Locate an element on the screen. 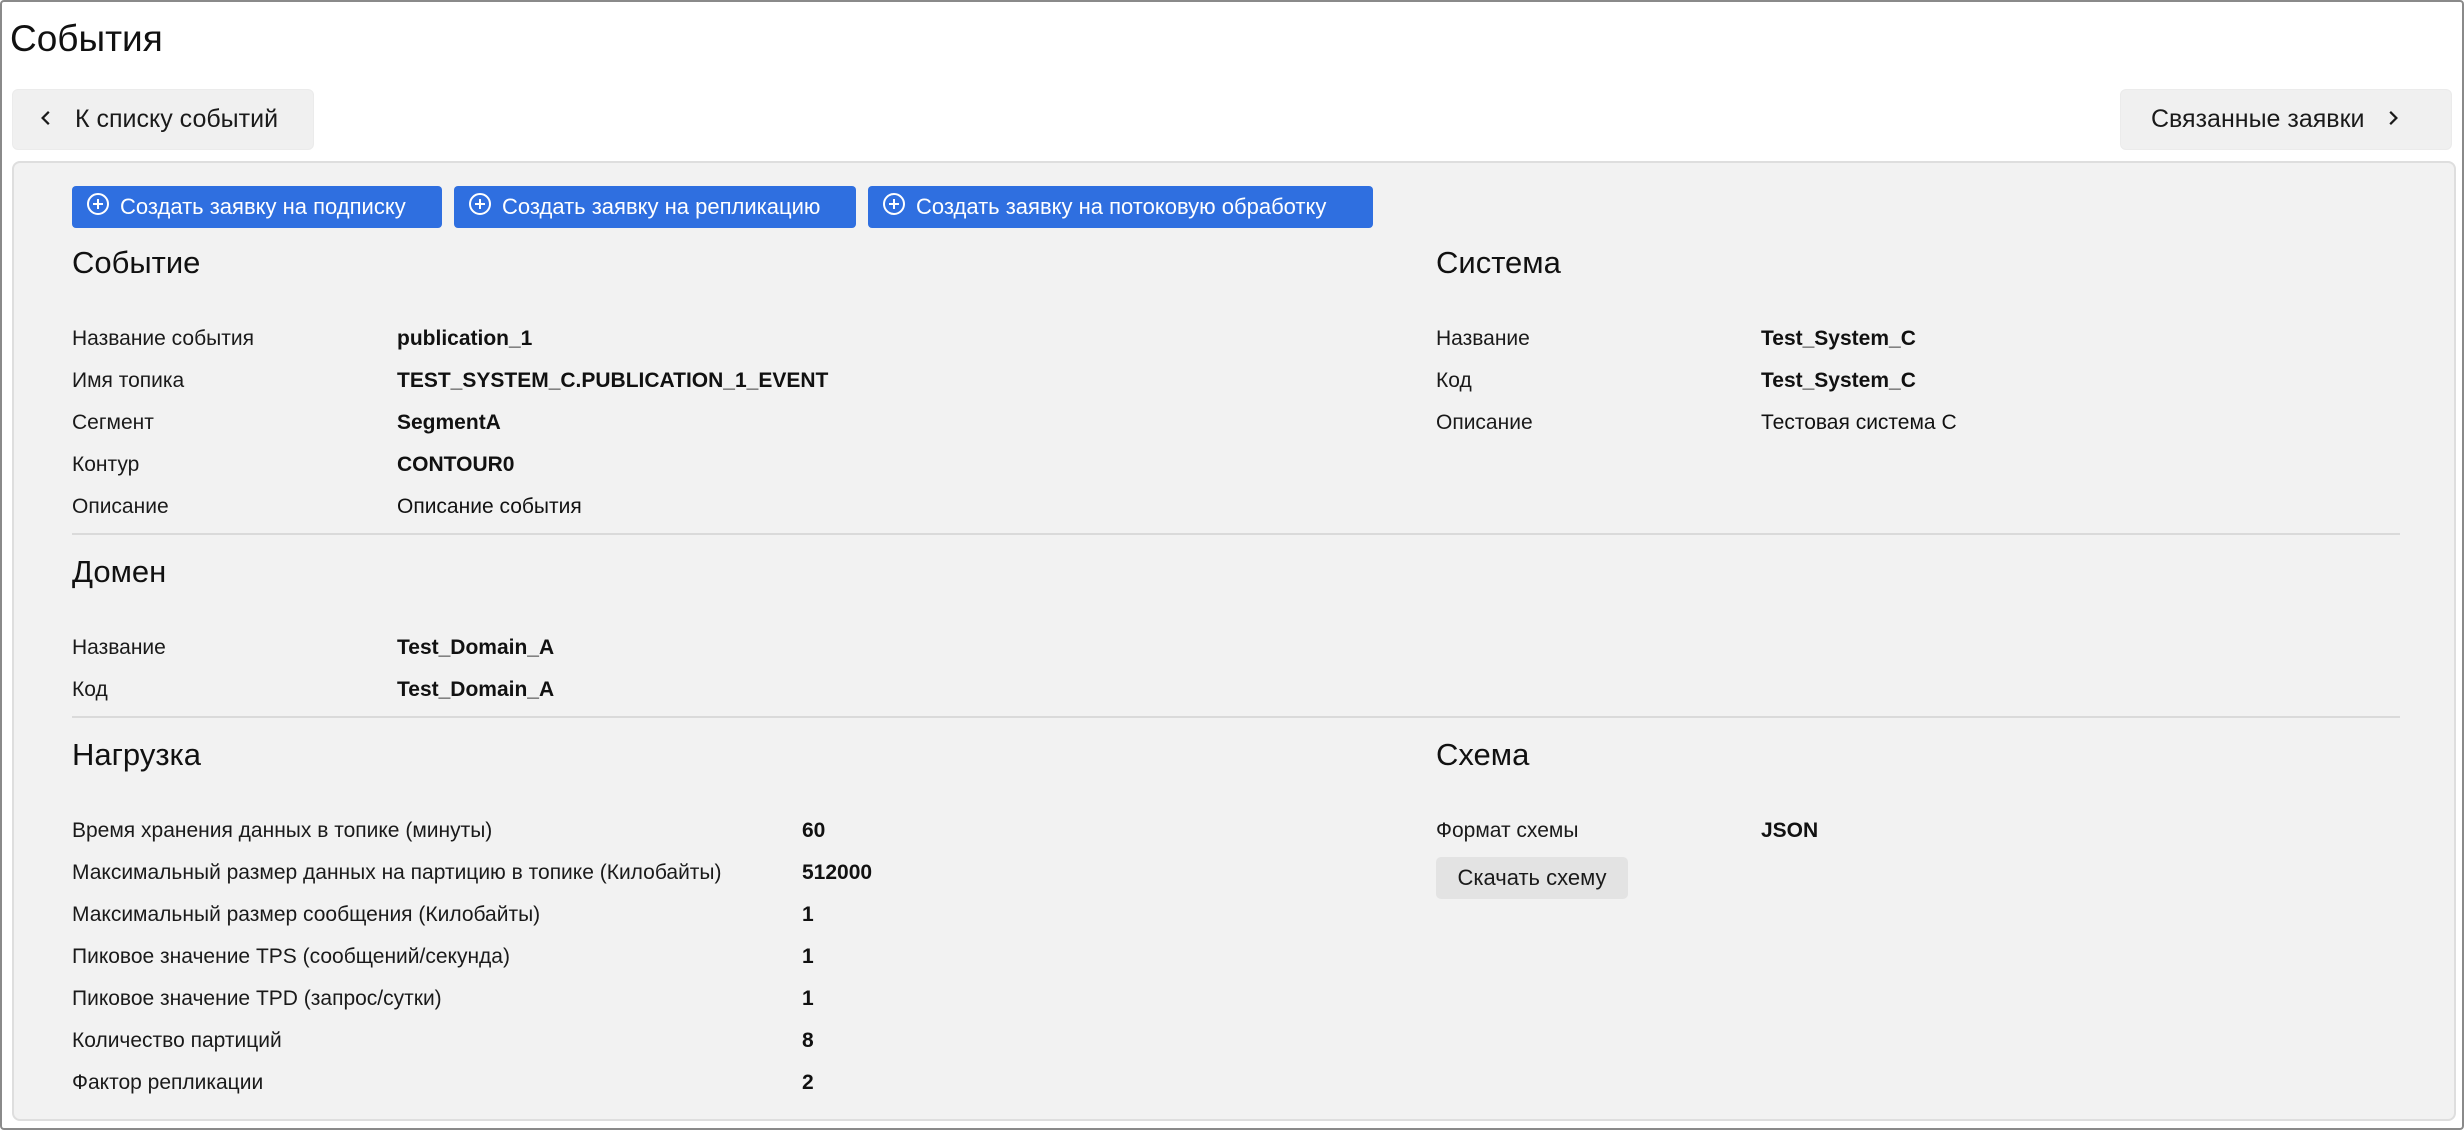  related-requests-button: Связанные заявки is located at coordinates (2286, 119).